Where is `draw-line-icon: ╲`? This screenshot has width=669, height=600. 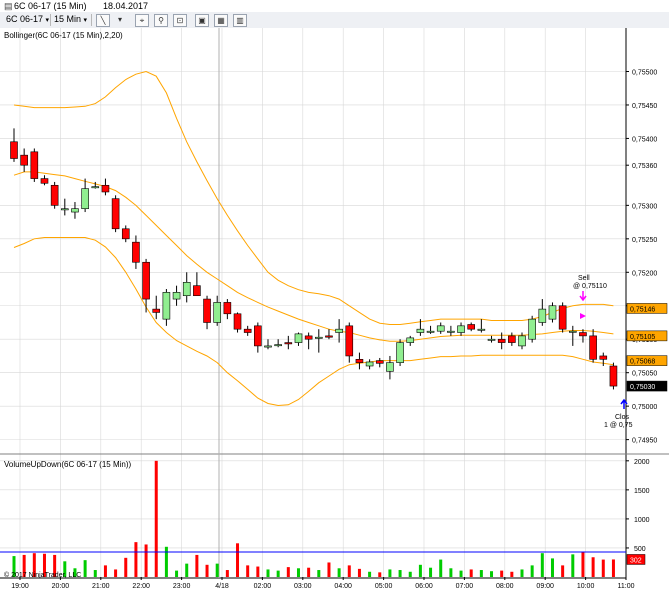 draw-line-icon: ╲ is located at coordinates (103, 20).